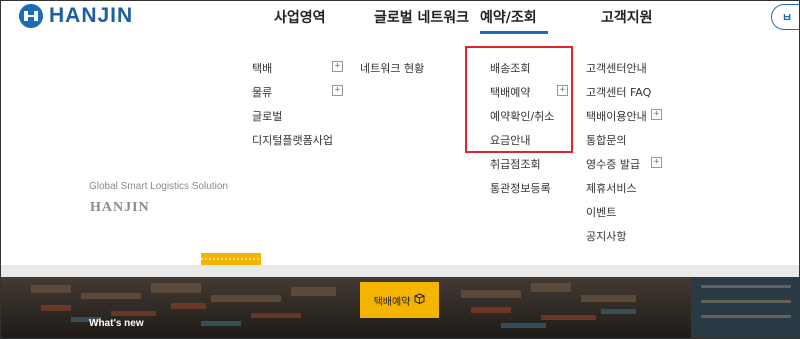 The height and width of the screenshot is (339, 800). I want to click on menu-item-receipt: 영수증 발급, so click(613, 164).